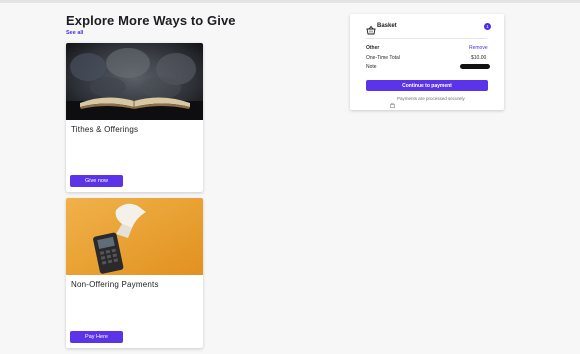  I want to click on giving-card-tithes: Tithes & Offerings Give now, so click(134, 117).